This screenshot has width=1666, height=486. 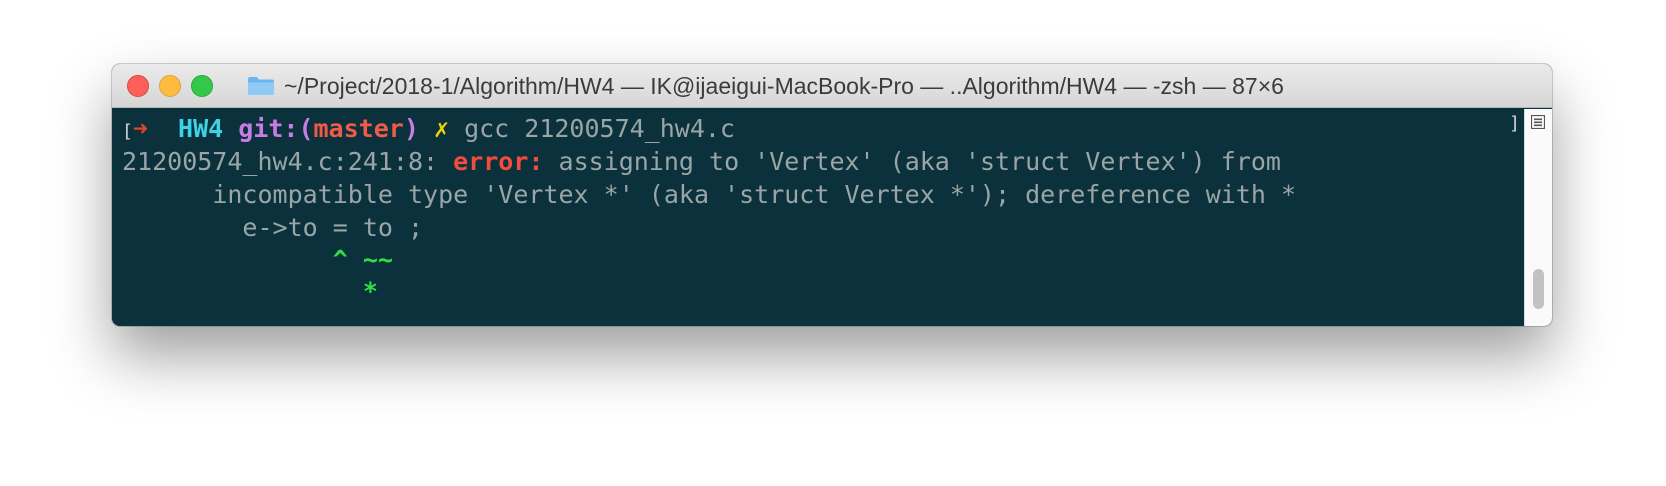 I want to click on source-snippet: e->to = to ;, so click(x=272, y=228).